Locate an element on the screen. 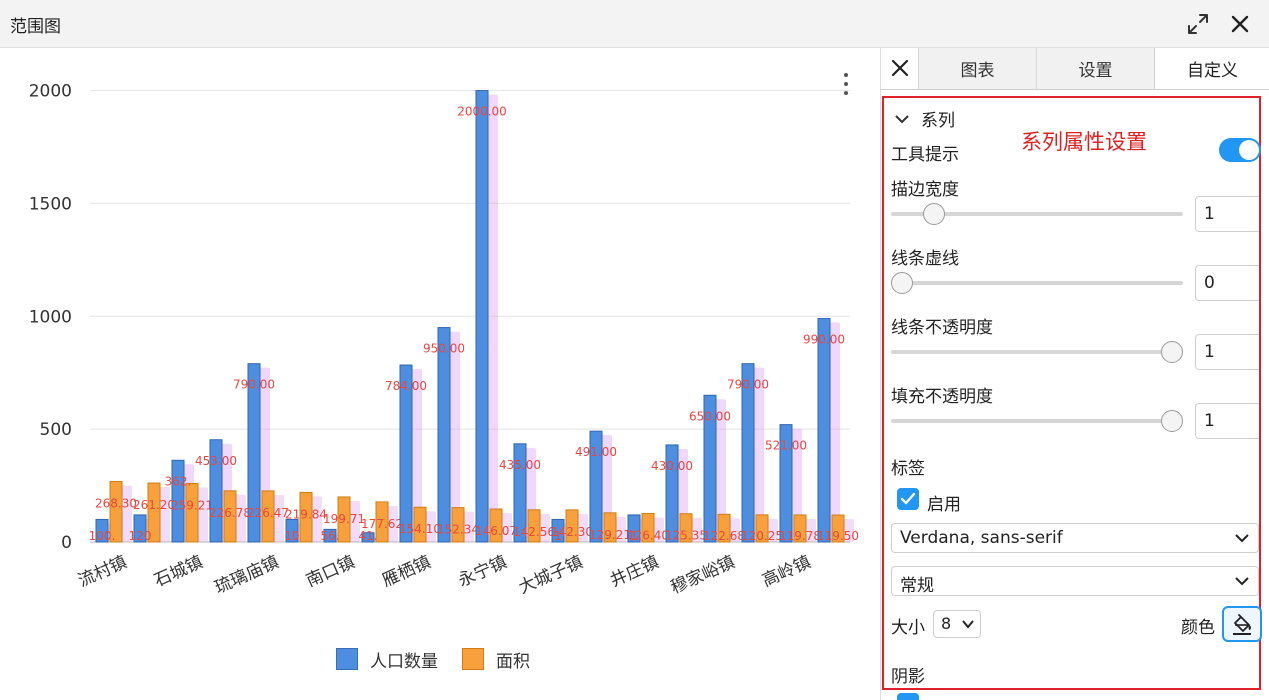 This screenshot has width=1269, height=700. legend-item-population: 人口数量 is located at coordinates (387, 659).